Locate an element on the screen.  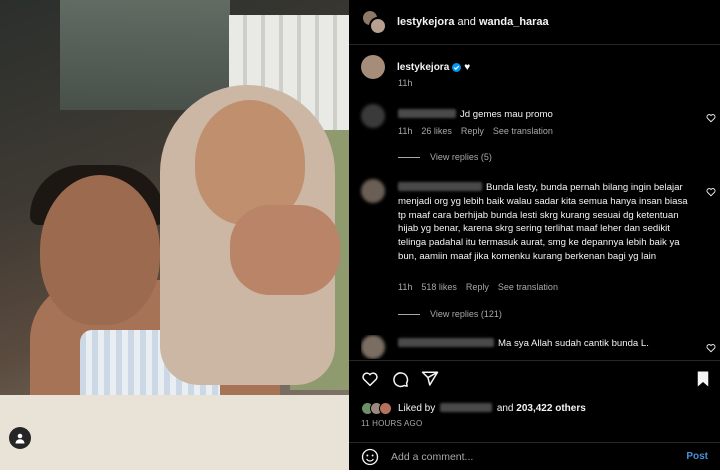
emoji-icon is located at coordinates (370, 457).